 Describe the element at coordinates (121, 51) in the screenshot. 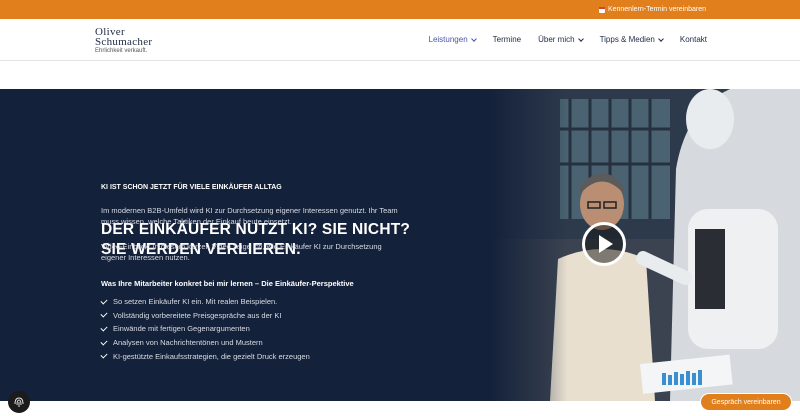

I see `logo-tagline: Ehrlichkeit verkauft.` at that location.